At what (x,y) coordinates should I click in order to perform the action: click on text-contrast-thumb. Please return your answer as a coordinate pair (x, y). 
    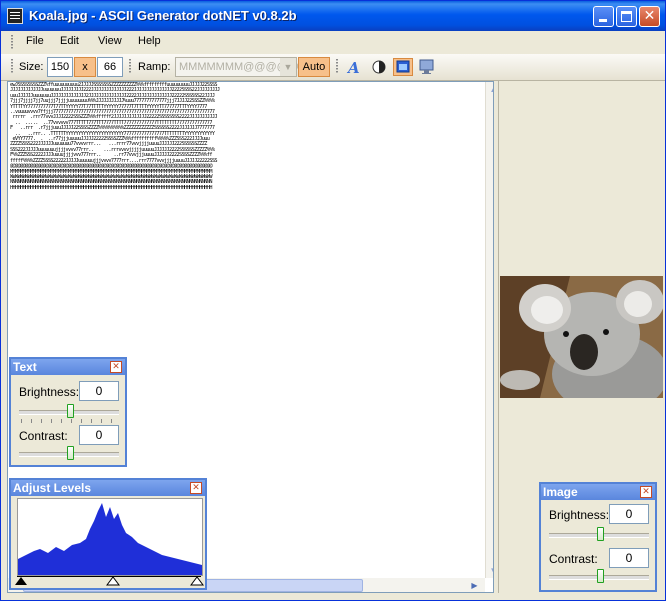
    Looking at the image, I should click on (70, 453).